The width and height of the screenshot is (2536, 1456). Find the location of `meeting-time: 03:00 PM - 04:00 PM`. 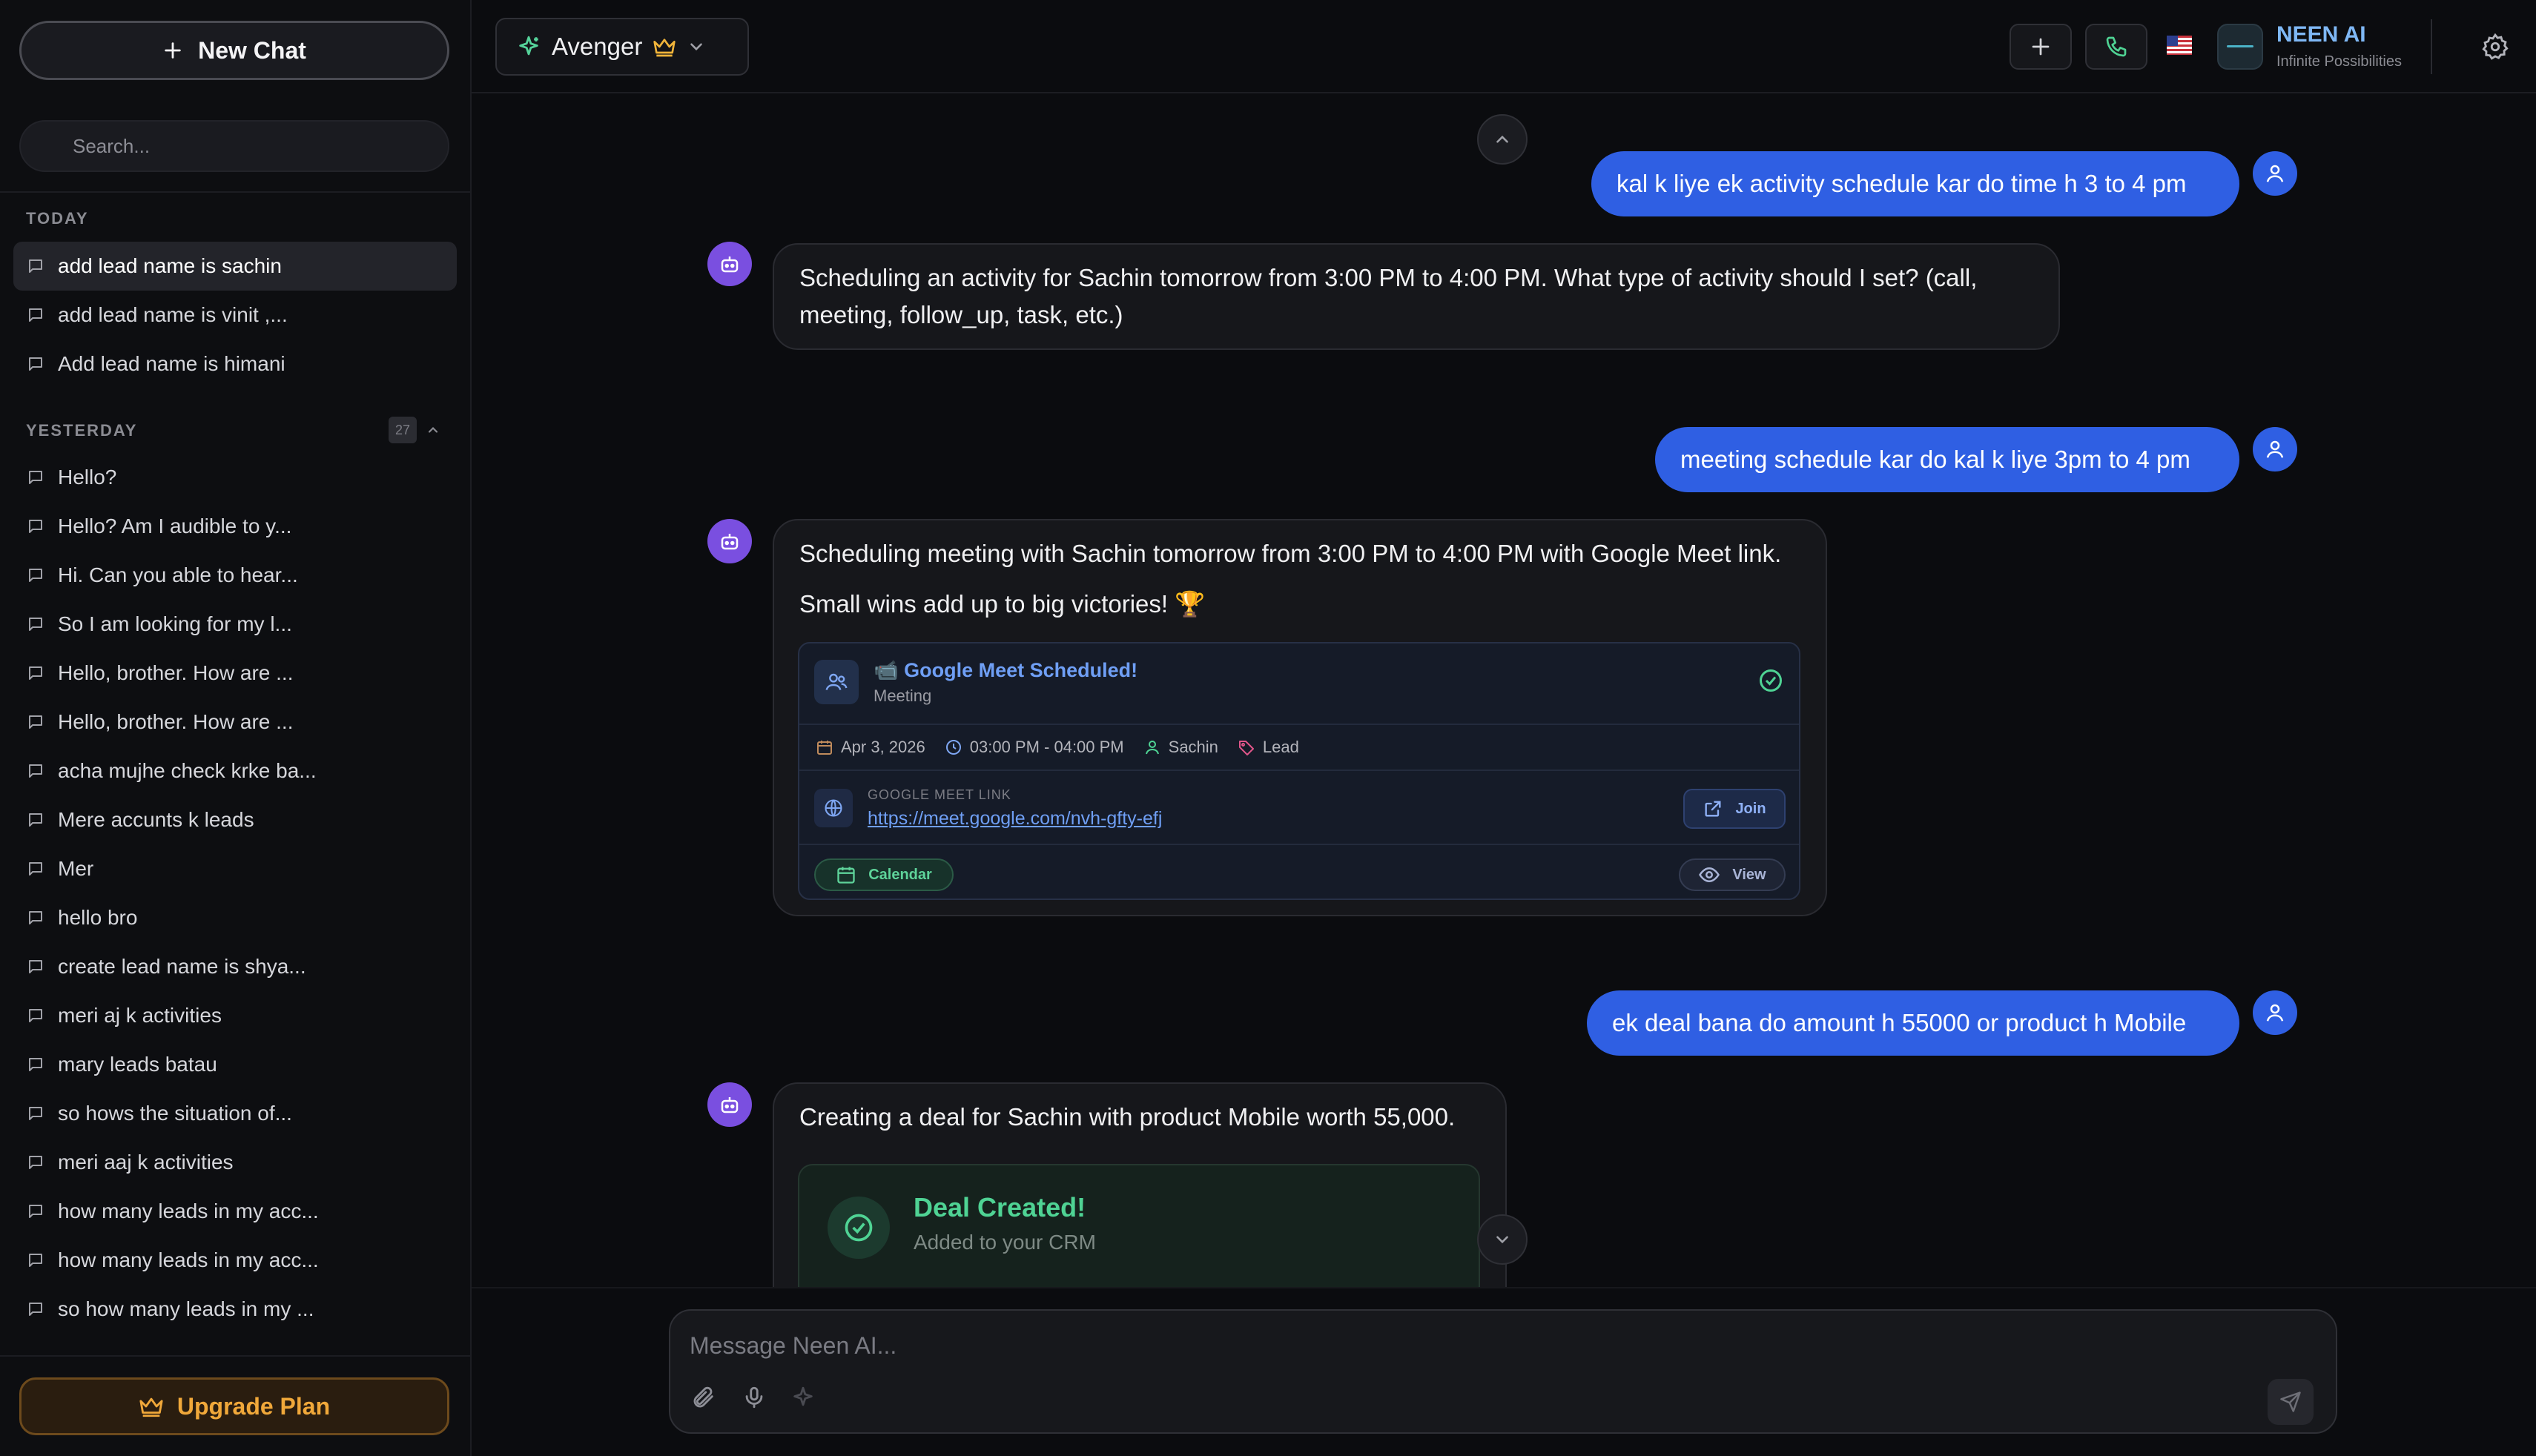

meeting-time: 03:00 PM - 04:00 PM is located at coordinates (1034, 747).